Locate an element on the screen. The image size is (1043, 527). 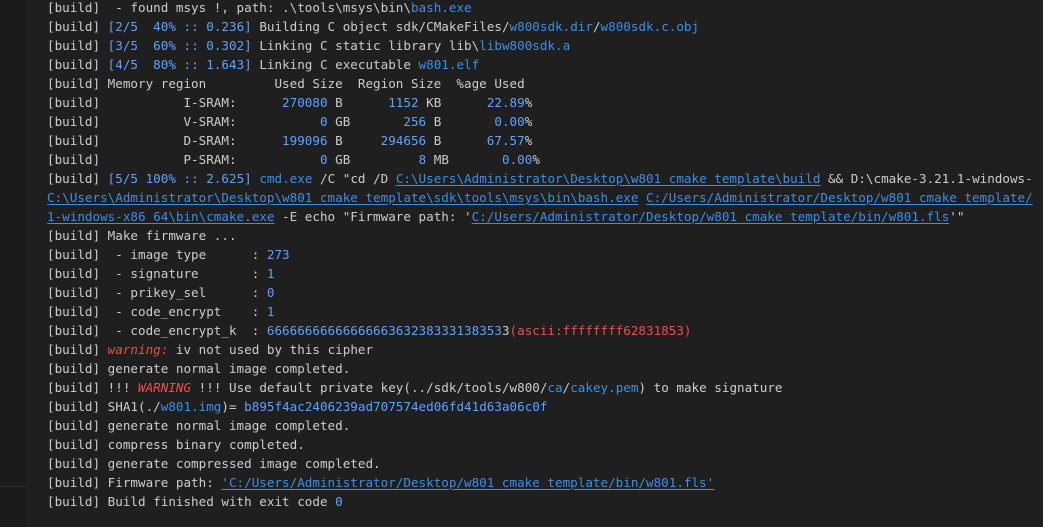
filename-text: cakey.pem is located at coordinates (604, 387).